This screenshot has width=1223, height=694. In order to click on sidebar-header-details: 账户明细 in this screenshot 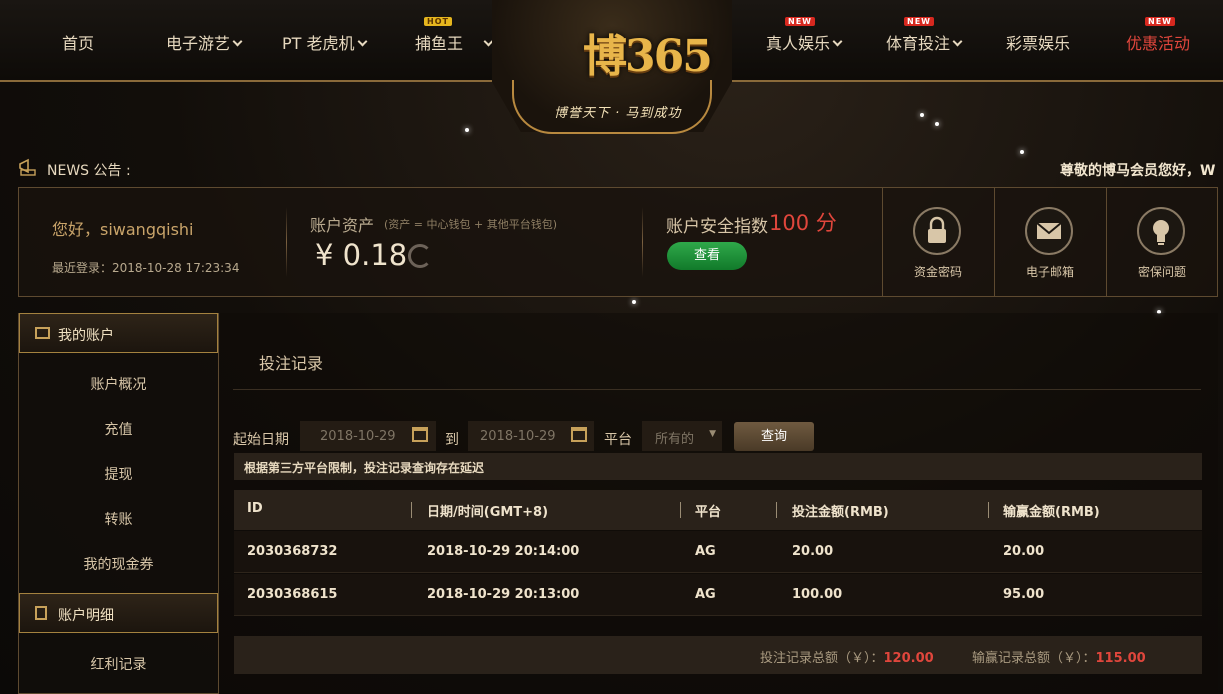, I will do `click(118, 613)`.